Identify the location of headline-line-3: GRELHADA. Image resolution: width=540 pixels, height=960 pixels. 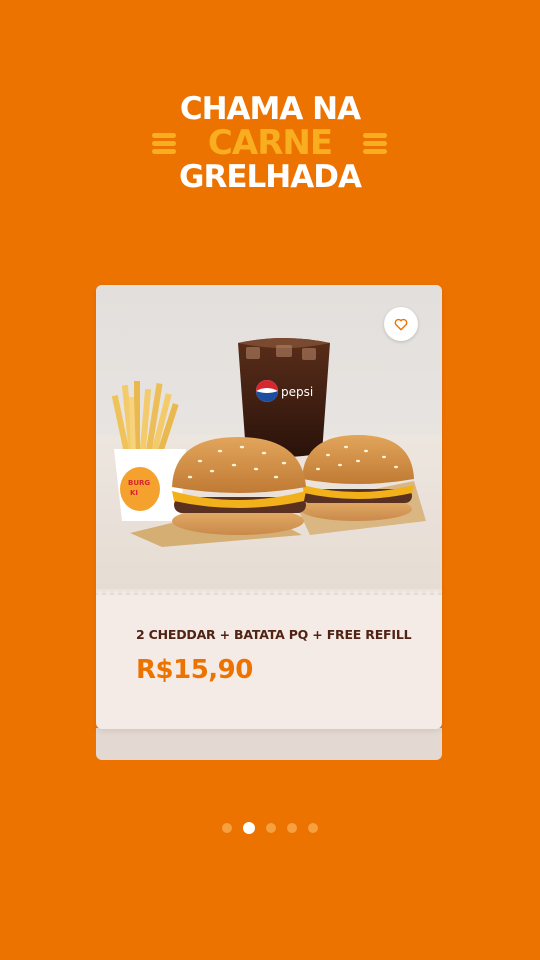
(270, 177).